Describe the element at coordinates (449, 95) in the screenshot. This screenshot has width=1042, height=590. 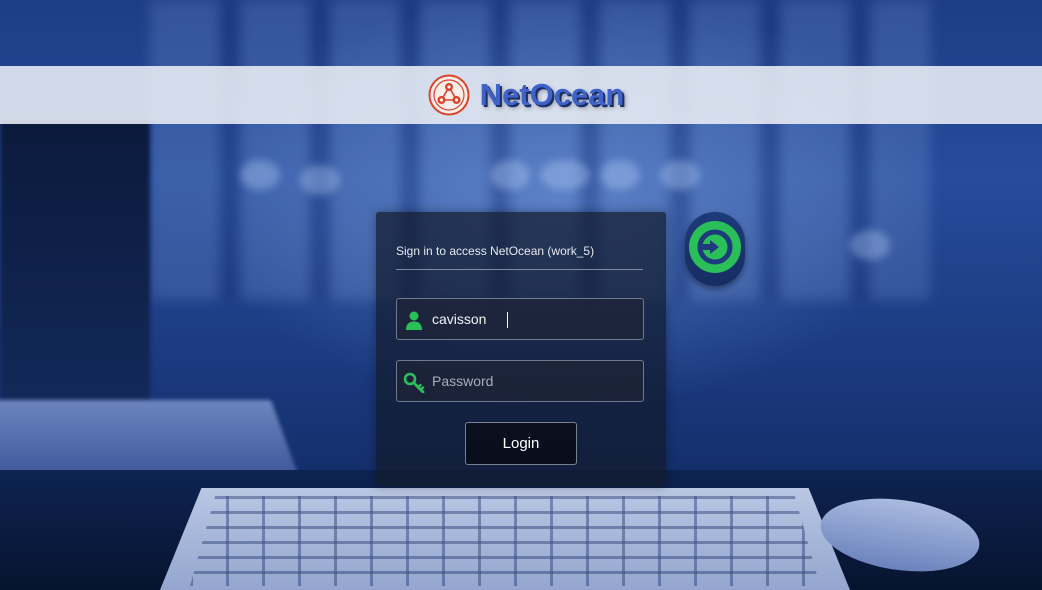
I see `netocean-logo-icon` at that location.